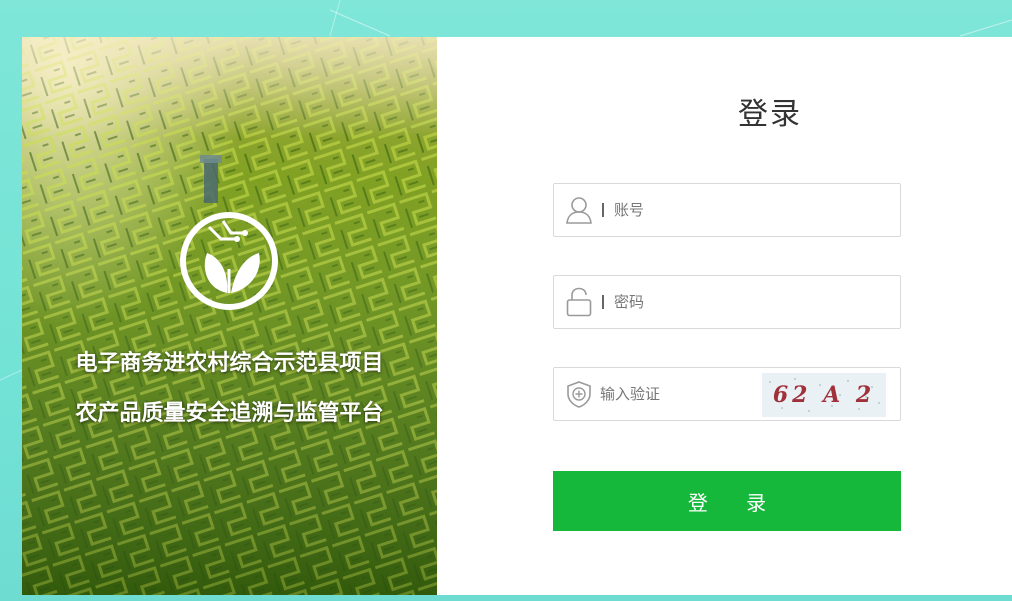 The height and width of the screenshot is (601, 1012). I want to click on password-input, so click(724, 302).